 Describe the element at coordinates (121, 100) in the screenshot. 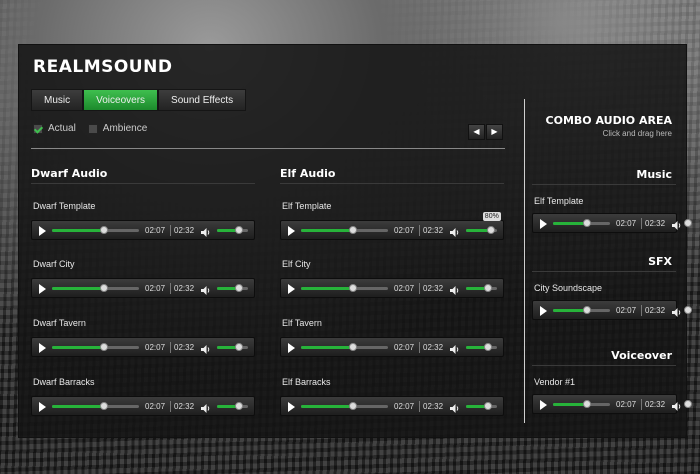

I see `tab-voiceovers: Voiceovers` at that location.